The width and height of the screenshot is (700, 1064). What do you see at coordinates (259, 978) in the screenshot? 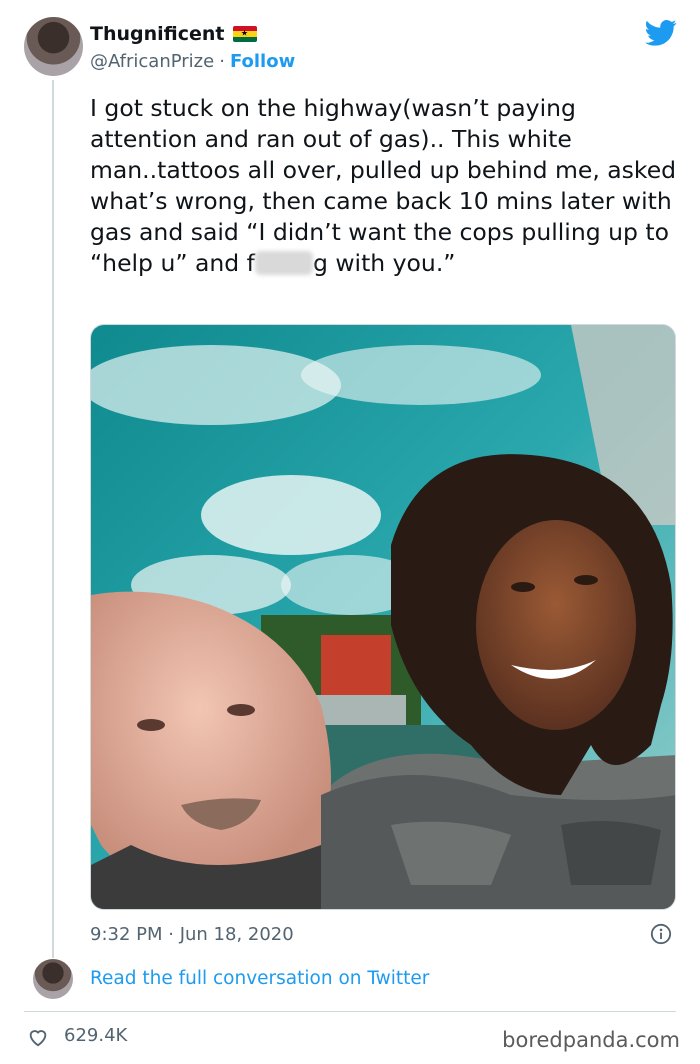
I see `read-full-conversation-link: Read the full conversation on Twitter` at bounding box center [259, 978].